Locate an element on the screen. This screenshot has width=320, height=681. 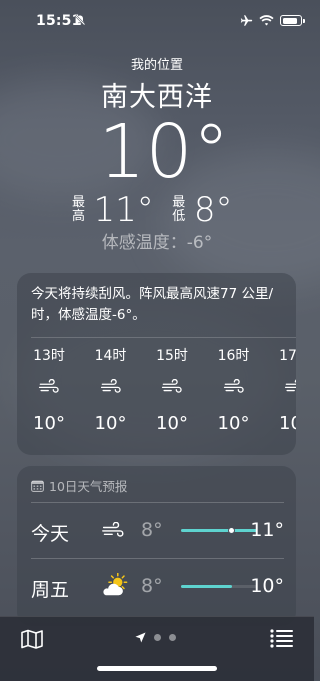
hour-label: 13时 is located at coordinates (49, 356).